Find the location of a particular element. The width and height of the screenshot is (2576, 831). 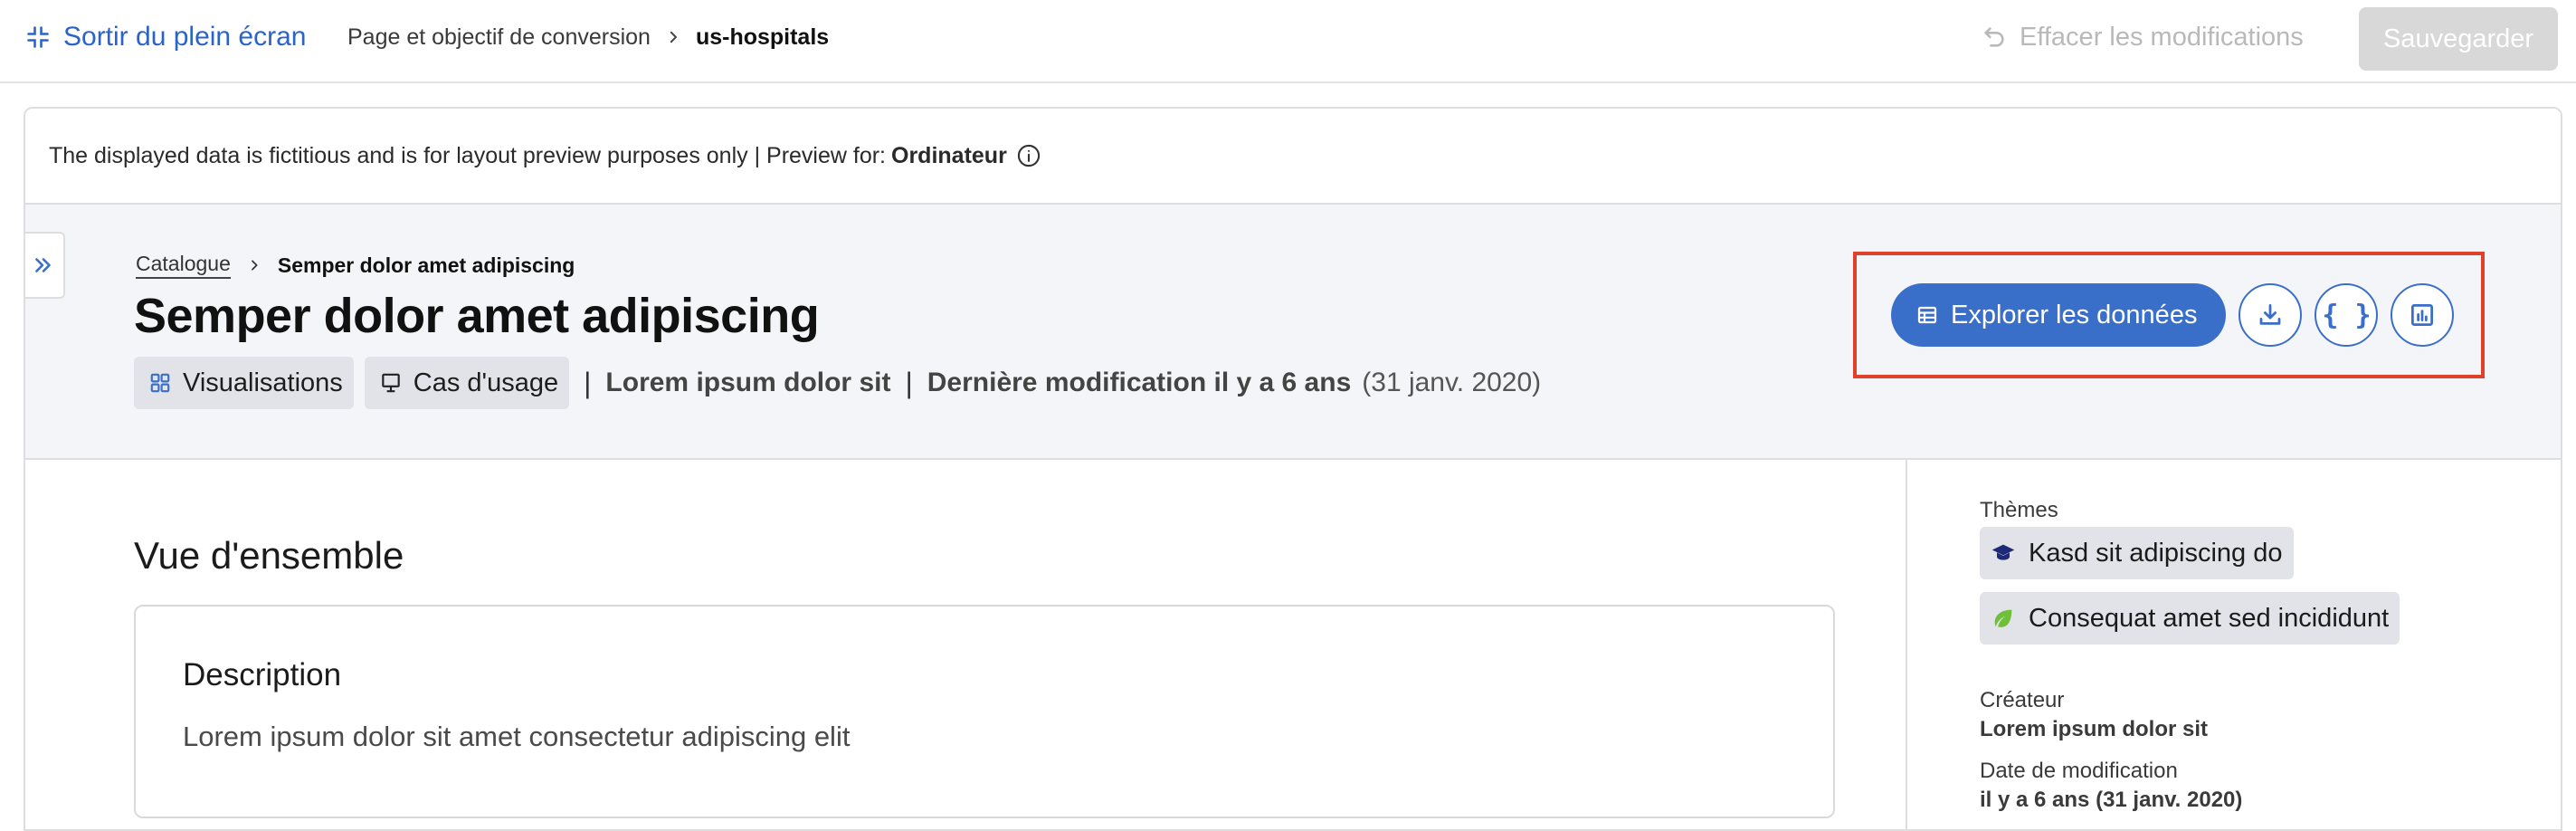

analyze-button is located at coordinates (2423, 315).